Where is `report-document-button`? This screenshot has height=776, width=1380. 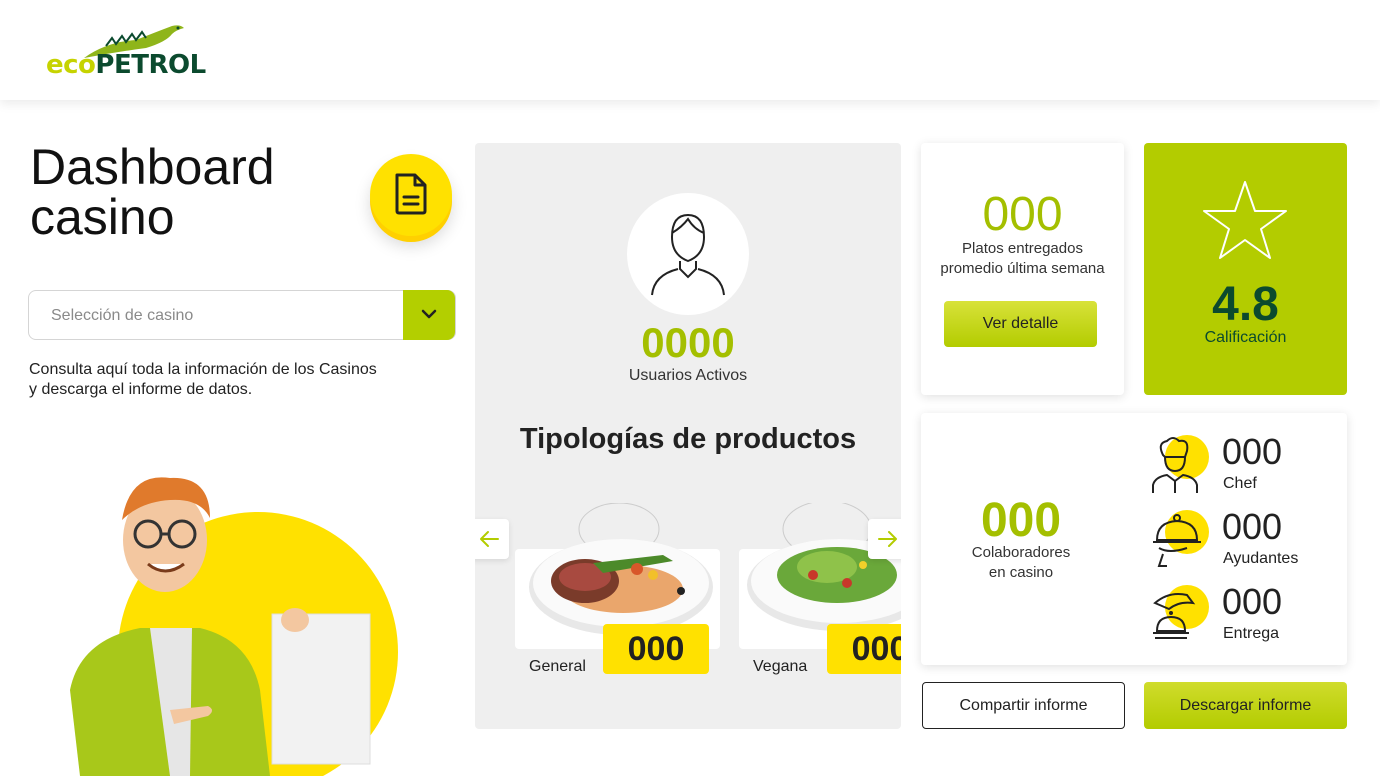 report-document-button is located at coordinates (411, 195).